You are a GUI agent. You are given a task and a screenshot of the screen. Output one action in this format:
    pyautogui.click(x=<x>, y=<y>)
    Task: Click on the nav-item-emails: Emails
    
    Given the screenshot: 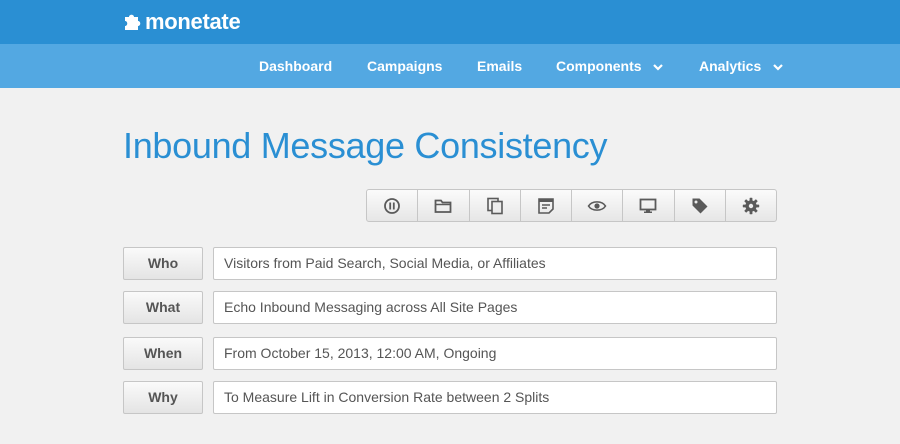 What is the action you would take?
    pyautogui.click(x=499, y=66)
    